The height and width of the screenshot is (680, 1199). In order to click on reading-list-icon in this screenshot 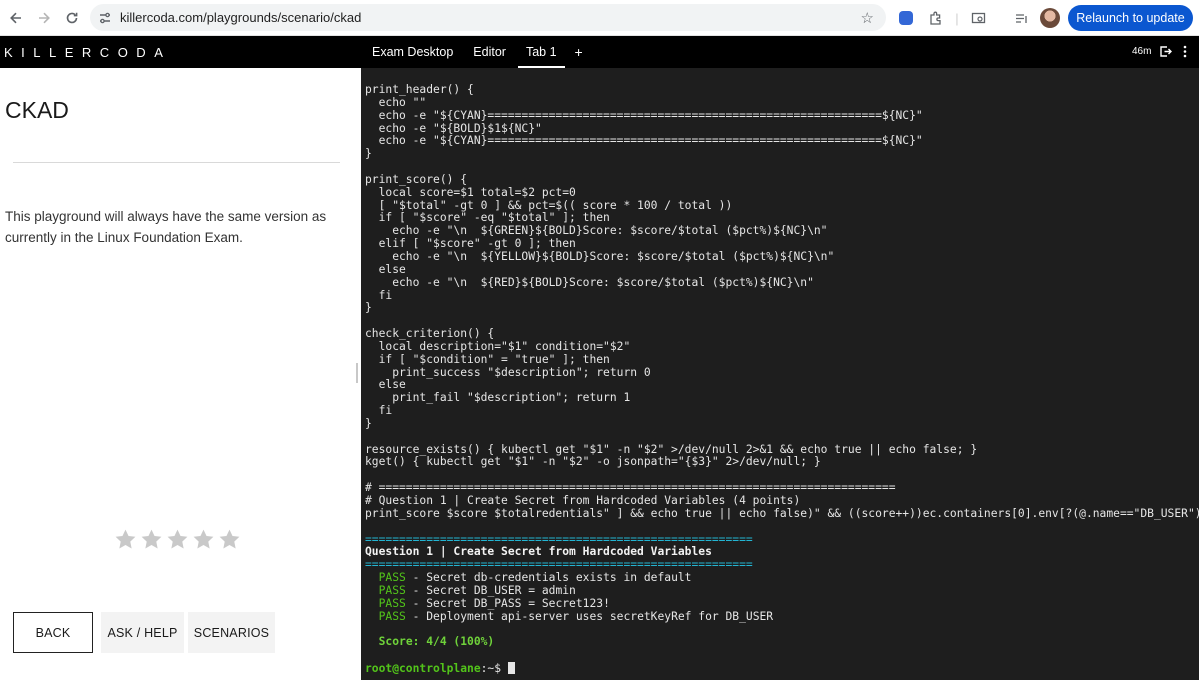, I will do `click(1021, 18)`.